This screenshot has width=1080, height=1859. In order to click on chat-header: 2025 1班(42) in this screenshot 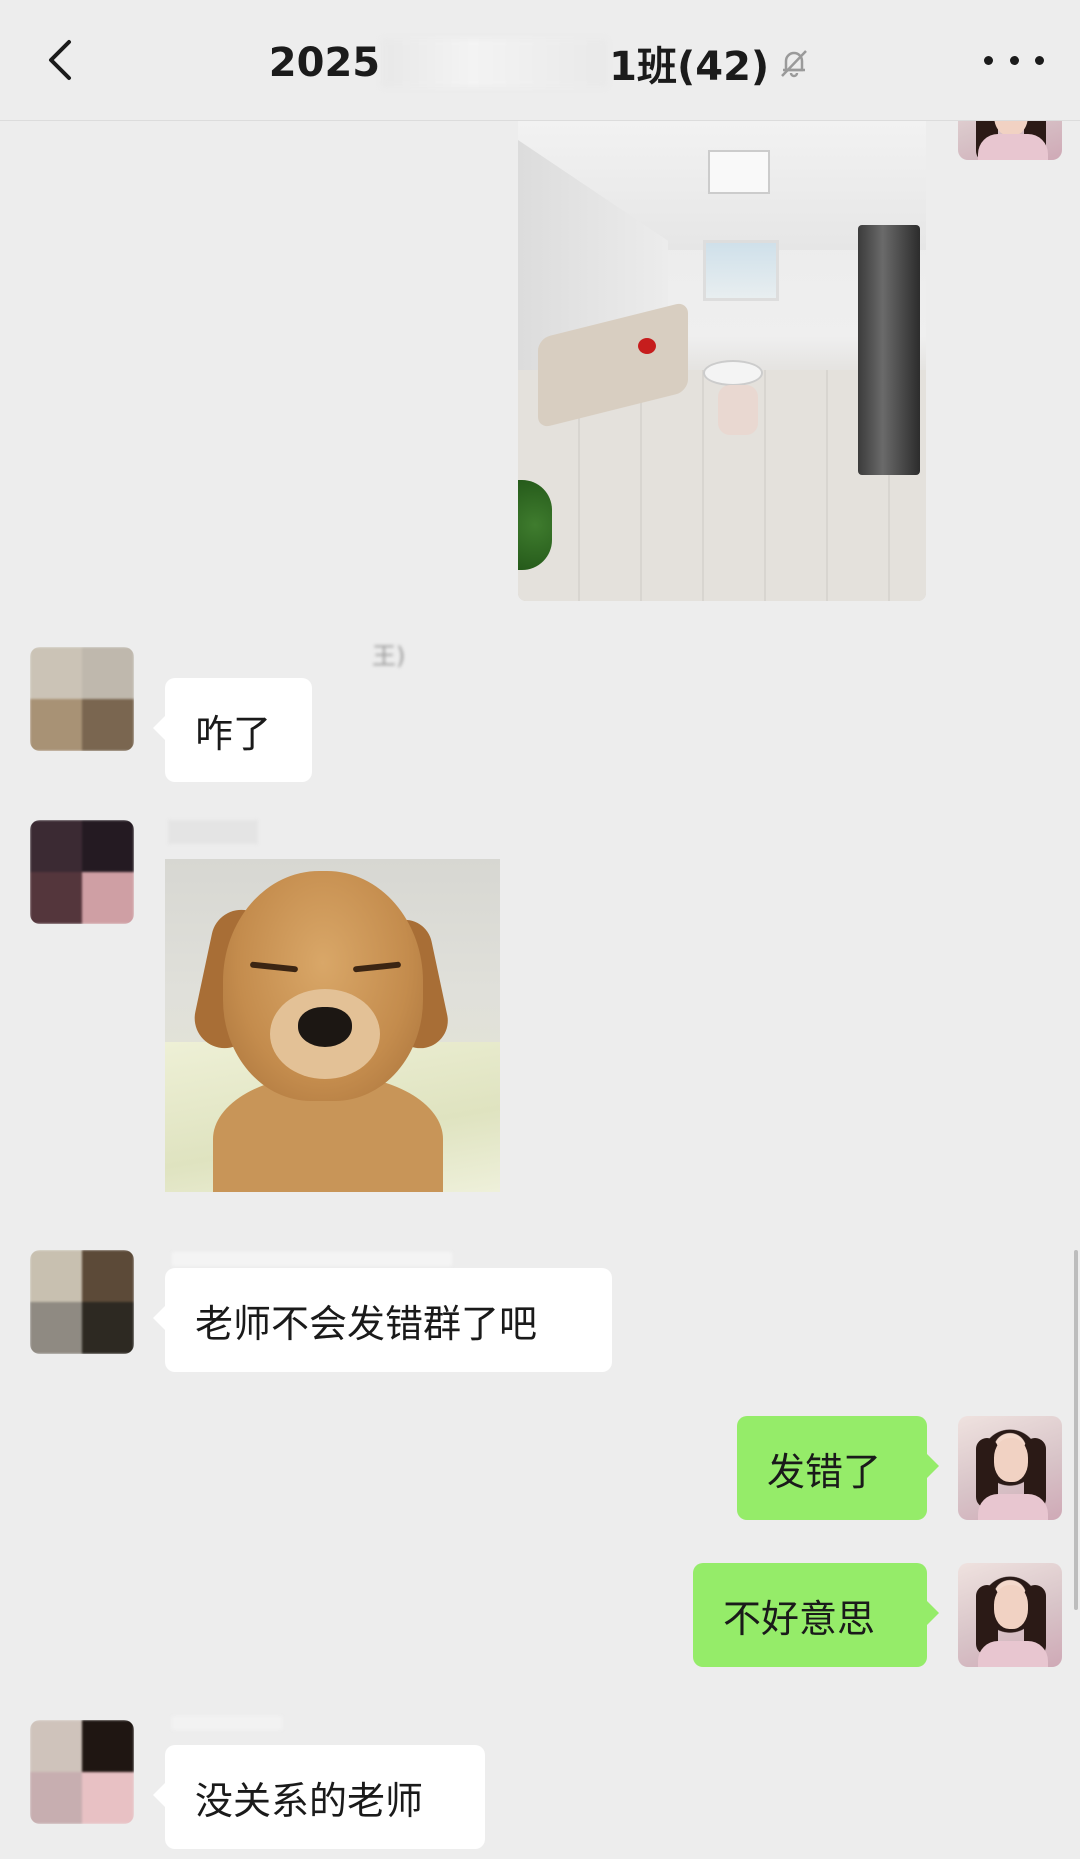, I will do `click(540, 60)`.